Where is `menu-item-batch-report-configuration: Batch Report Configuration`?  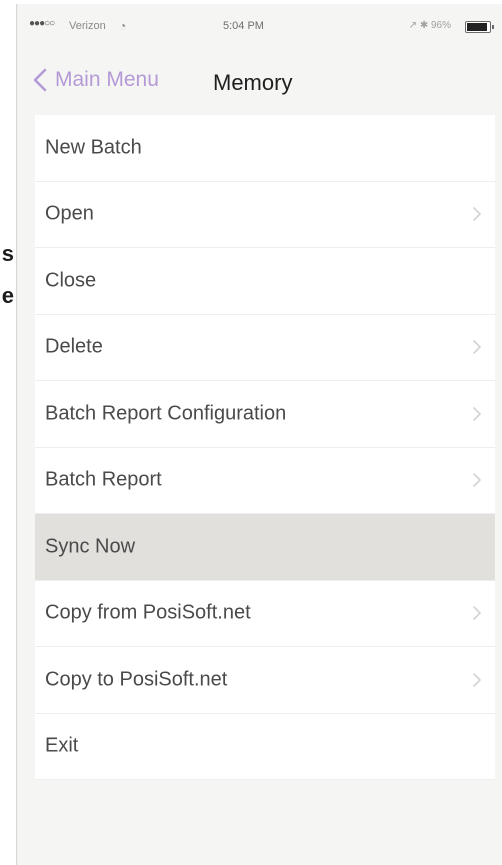 menu-item-batch-report-configuration: Batch Report Configuration is located at coordinates (265, 414).